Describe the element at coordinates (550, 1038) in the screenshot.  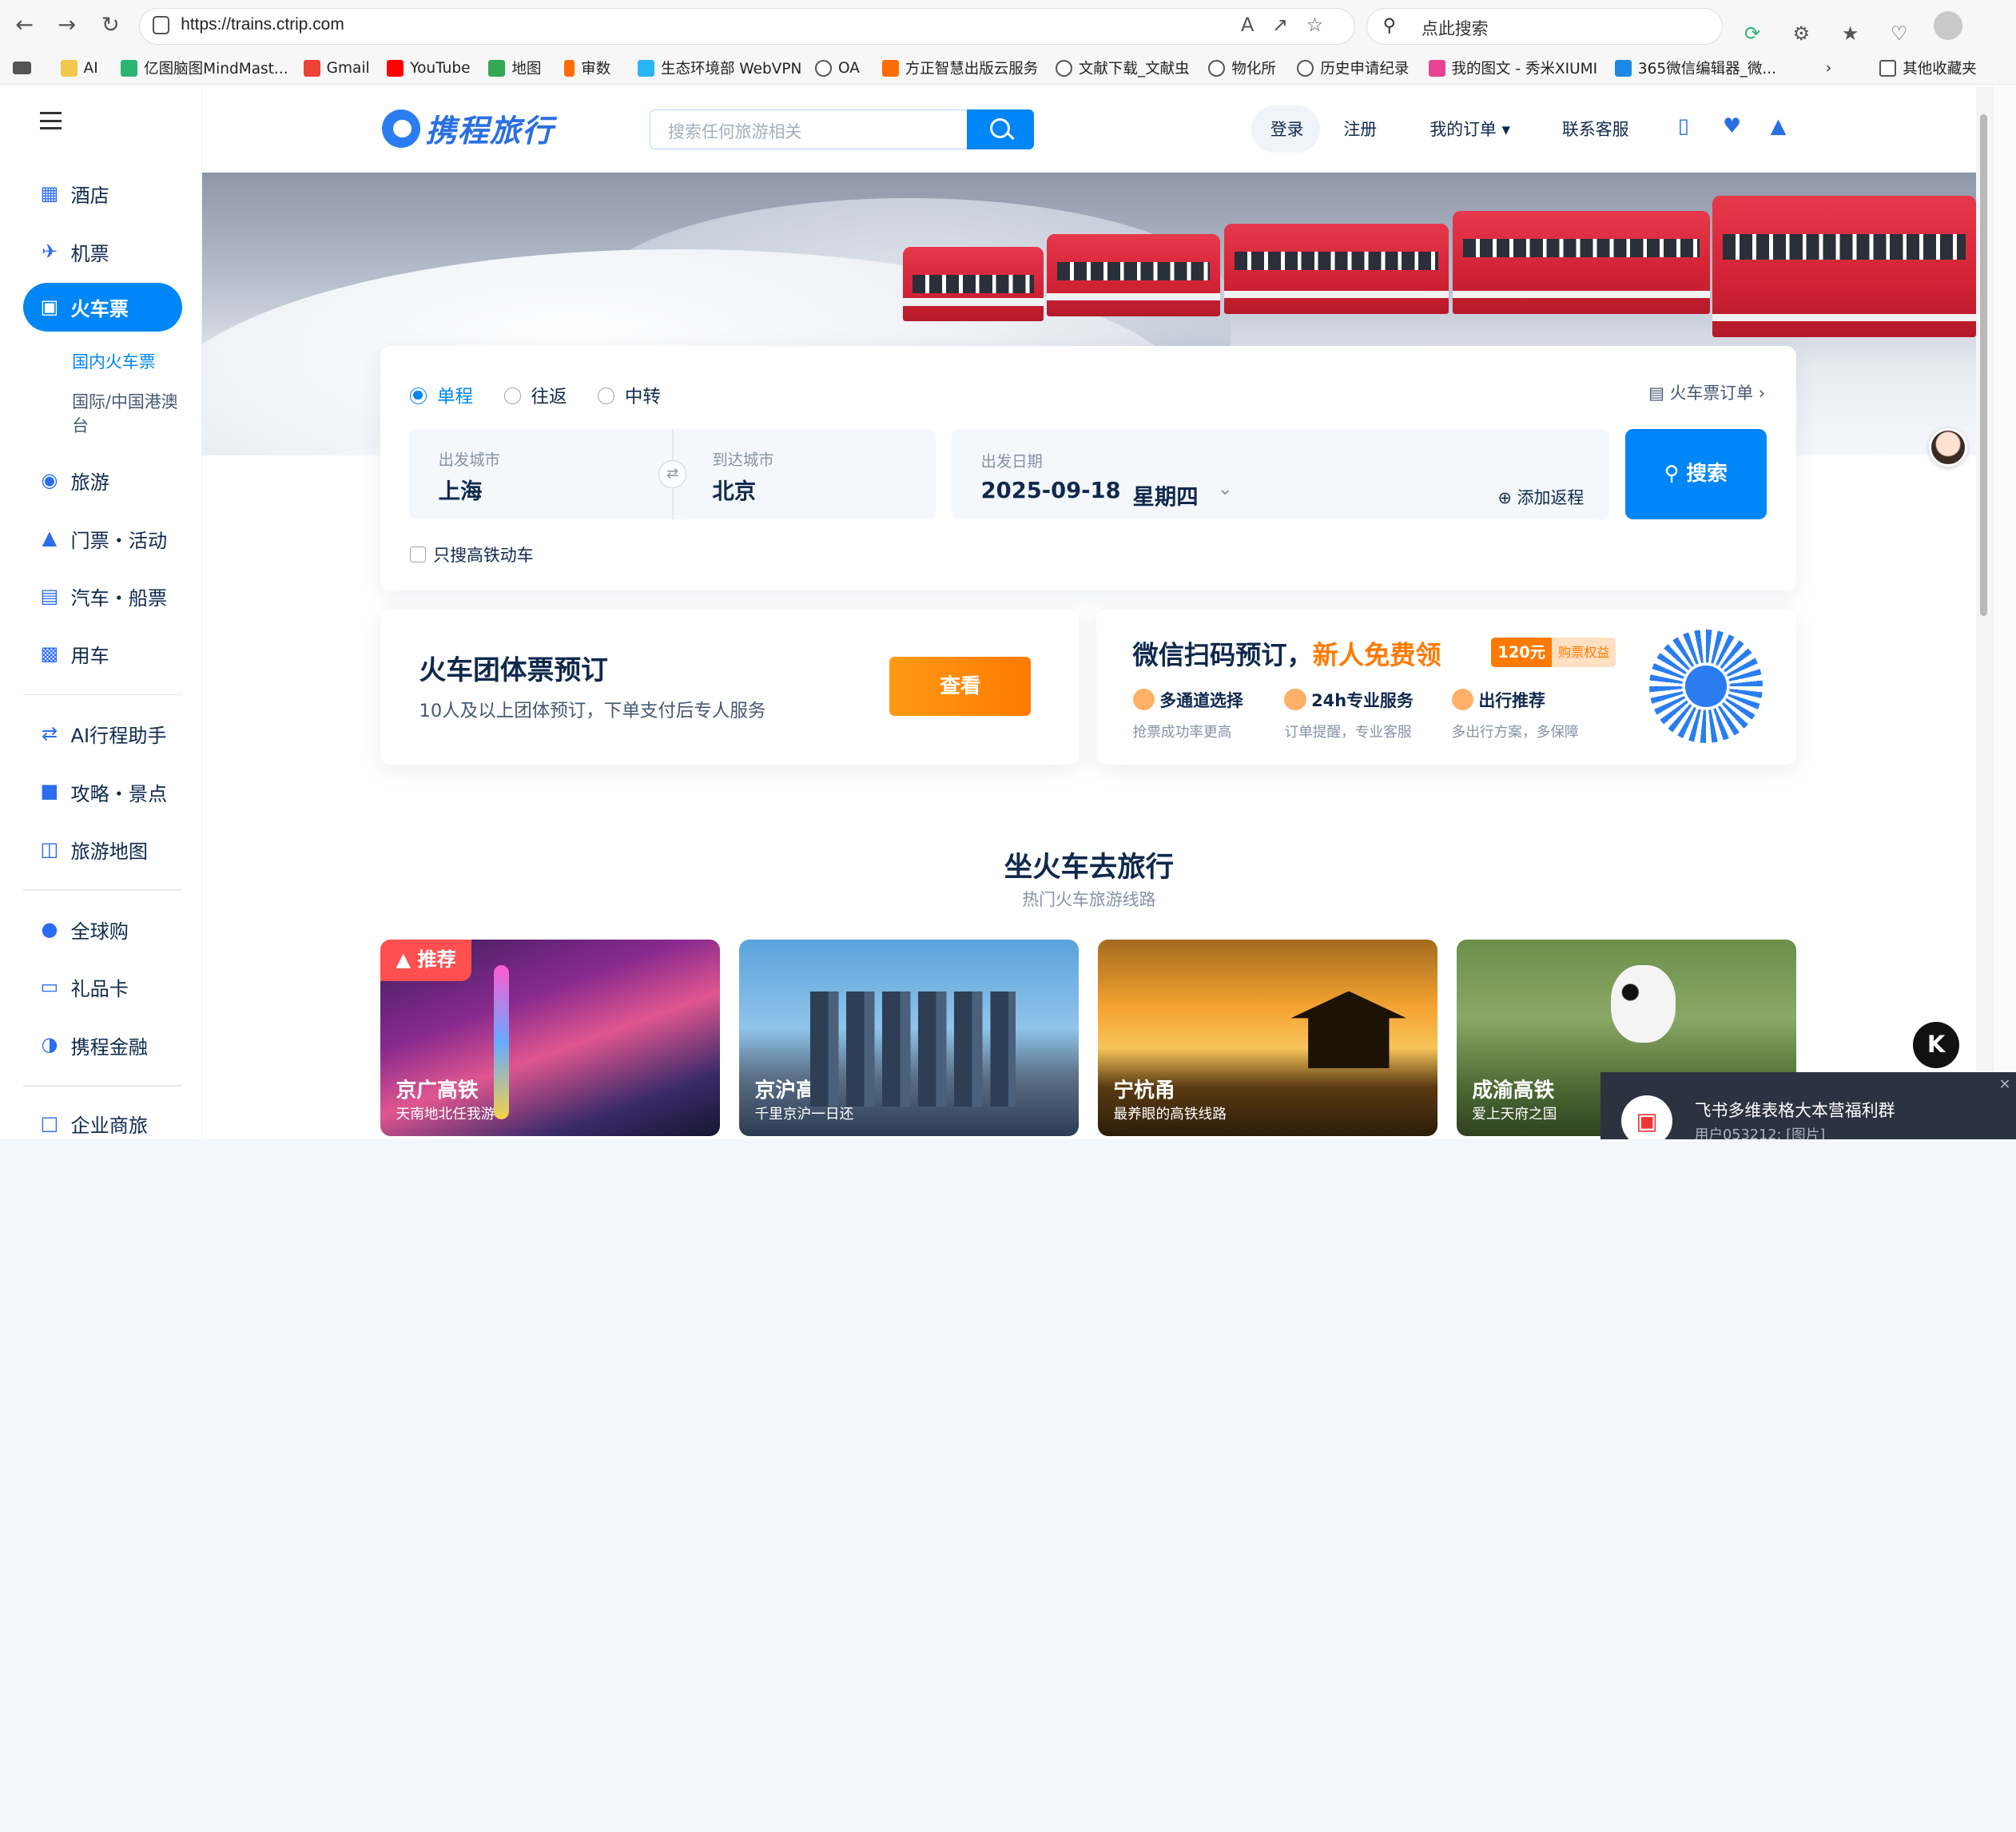
I see `route-card: ▲ 推荐 京广高铁 天南地北任我游` at that location.